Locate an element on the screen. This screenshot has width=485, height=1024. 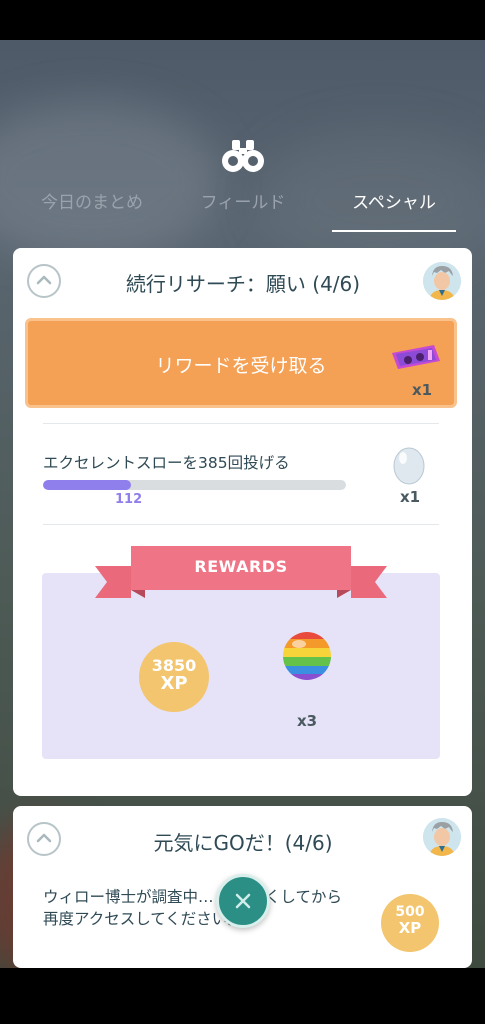
rewards-label: REWARDS is located at coordinates (241, 566).